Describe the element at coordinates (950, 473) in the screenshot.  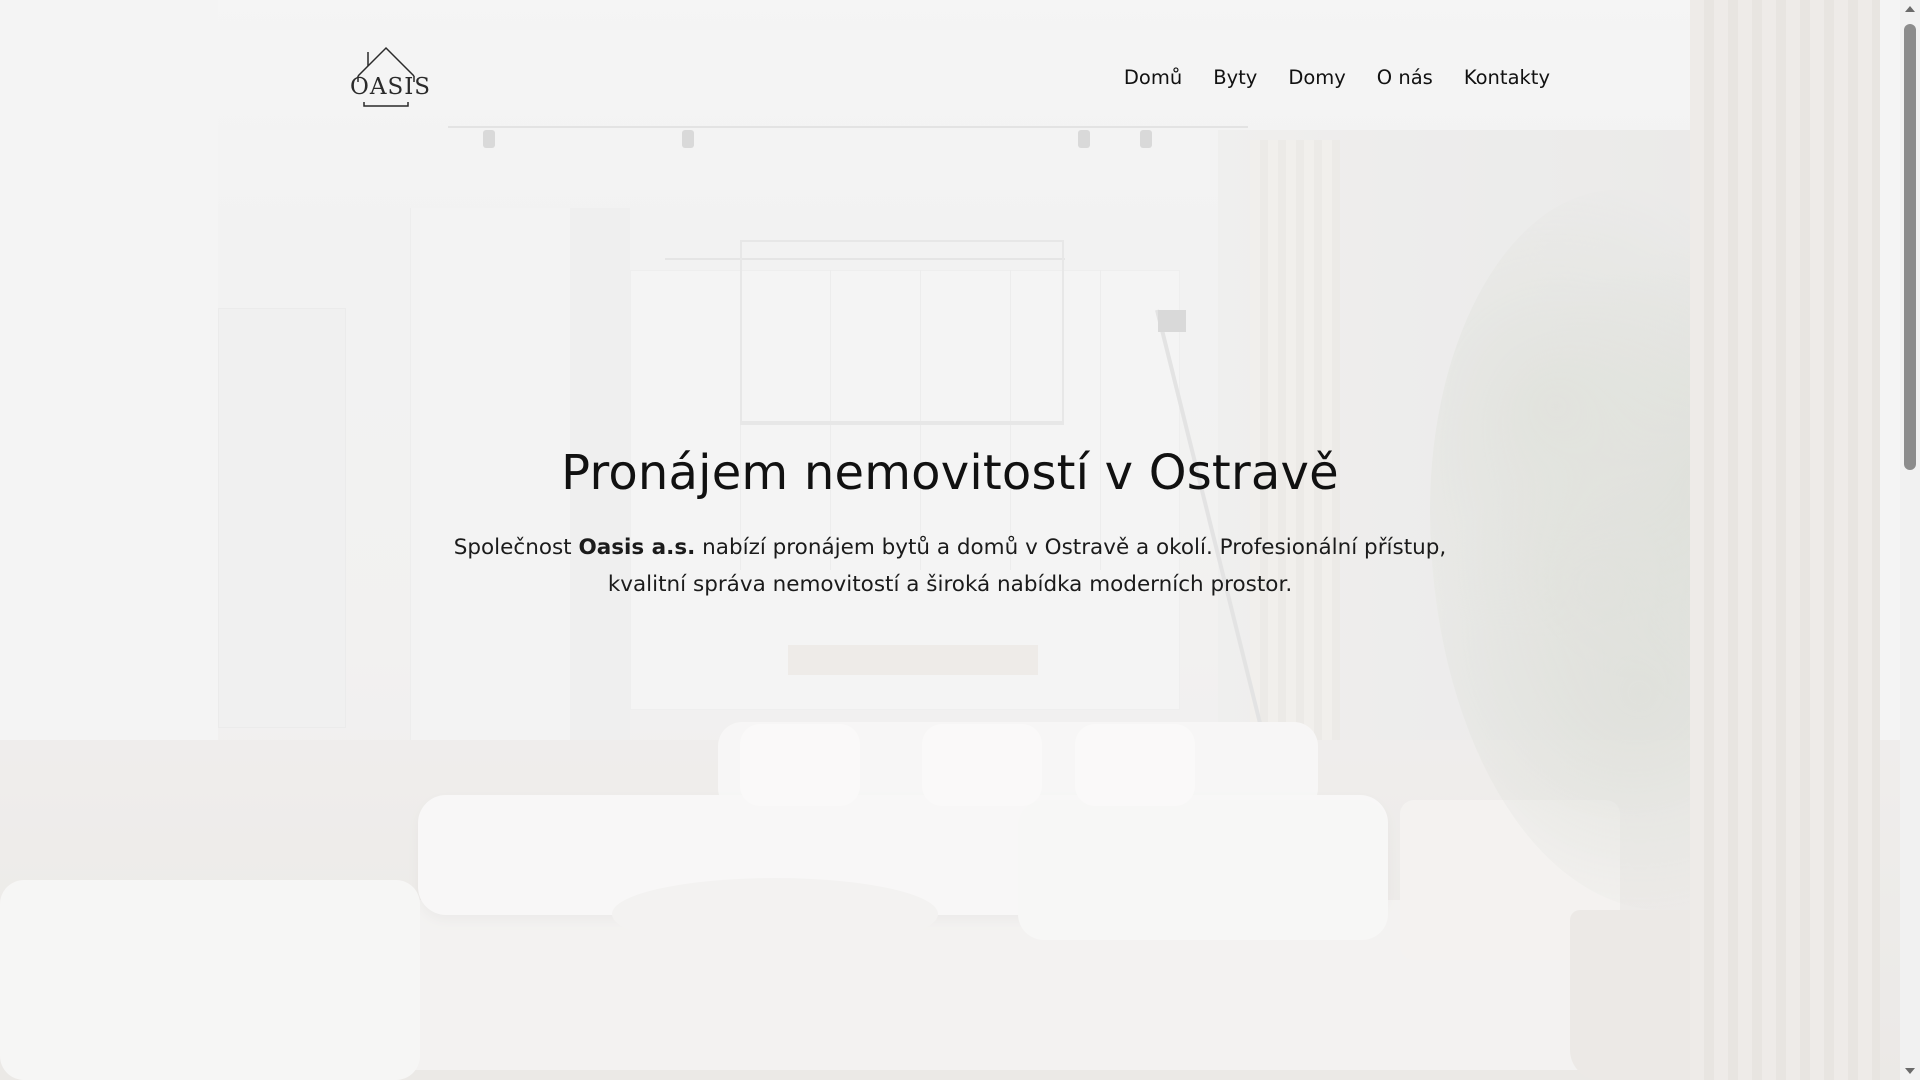
I see `hero-title: Pronájem nemovitostí v Ostravě` at that location.